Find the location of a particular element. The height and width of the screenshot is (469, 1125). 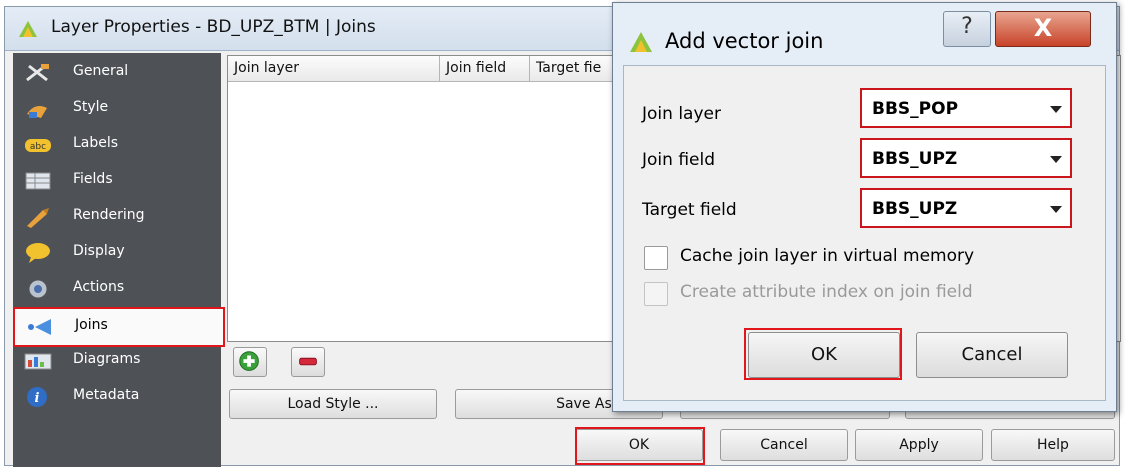

sidebar-item-label: Display is located at coordinates (99, 251).